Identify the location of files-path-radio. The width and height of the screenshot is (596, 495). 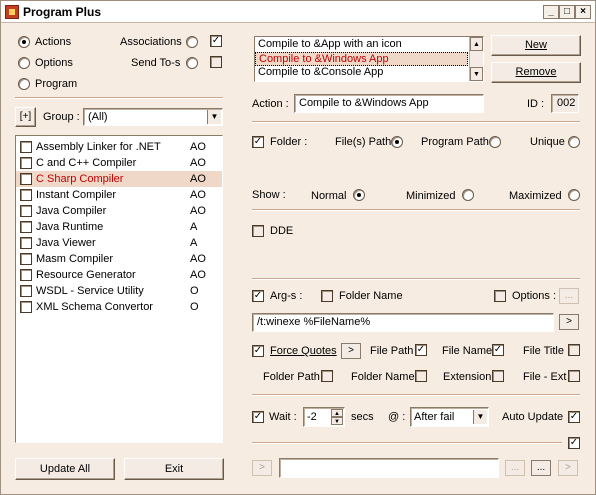
(397, 142).